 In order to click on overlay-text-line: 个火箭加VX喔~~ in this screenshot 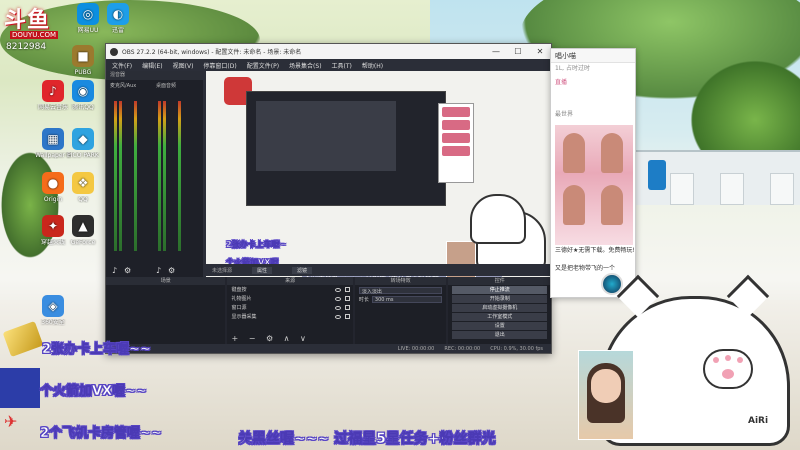, I will do `click(93, 392)`.